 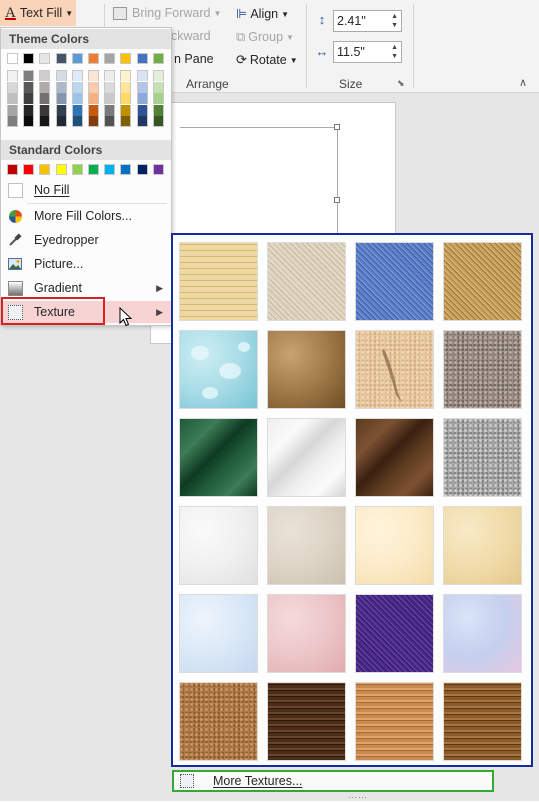 I want to click on text-fill-button: A Text Fill ▼, so click(x=38, y=13).